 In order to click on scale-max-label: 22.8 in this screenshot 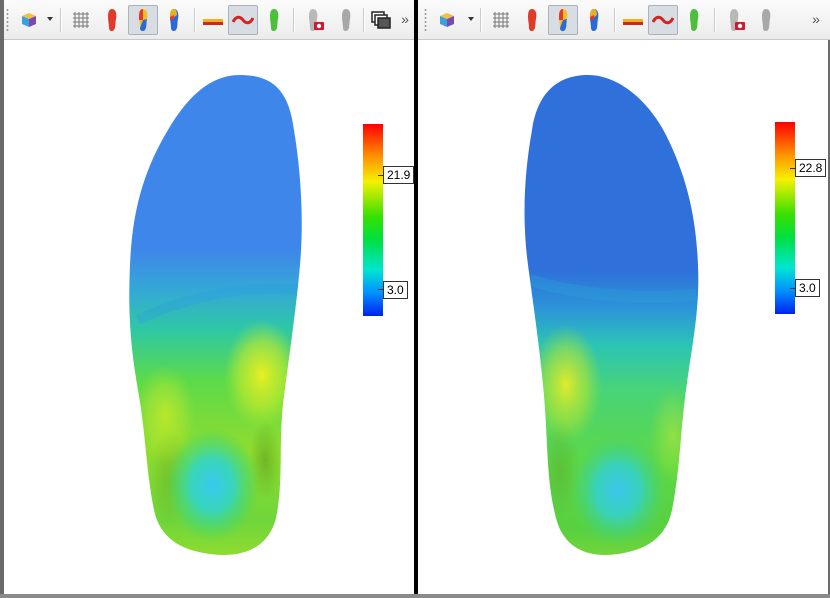, I will do `click(811, 168)`.